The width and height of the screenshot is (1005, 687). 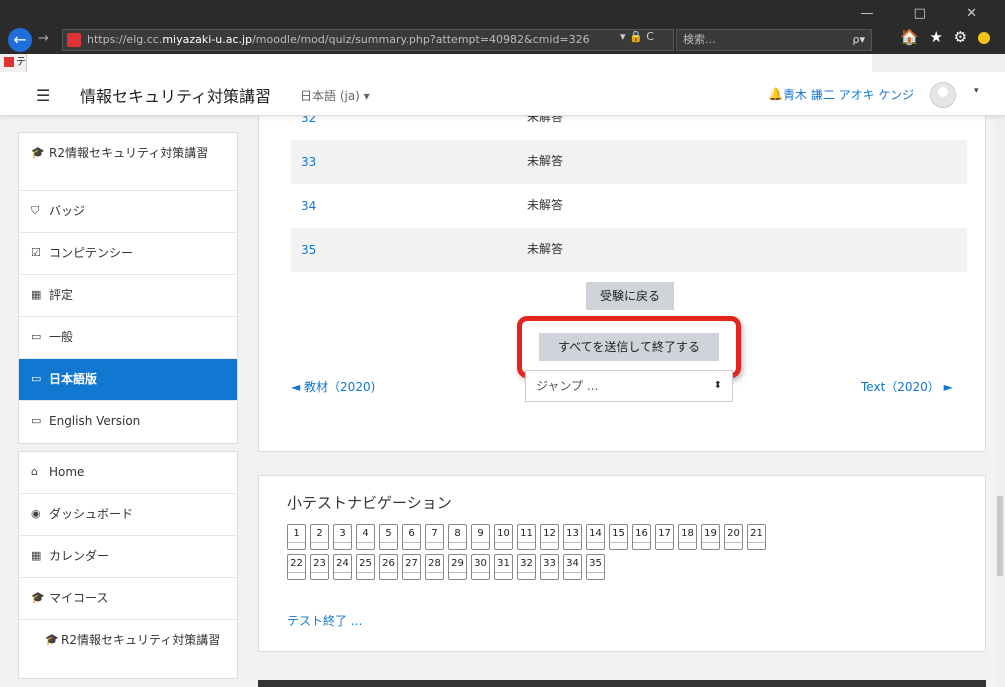 I want to click on question-nav-button: 18, so click(x=687, y=537).